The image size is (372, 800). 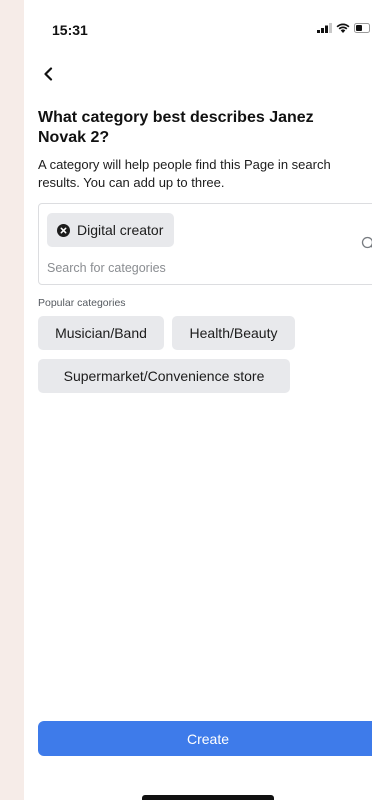 I want to click on selected-category-chip: Digital creator, so click(x=111, y=230).